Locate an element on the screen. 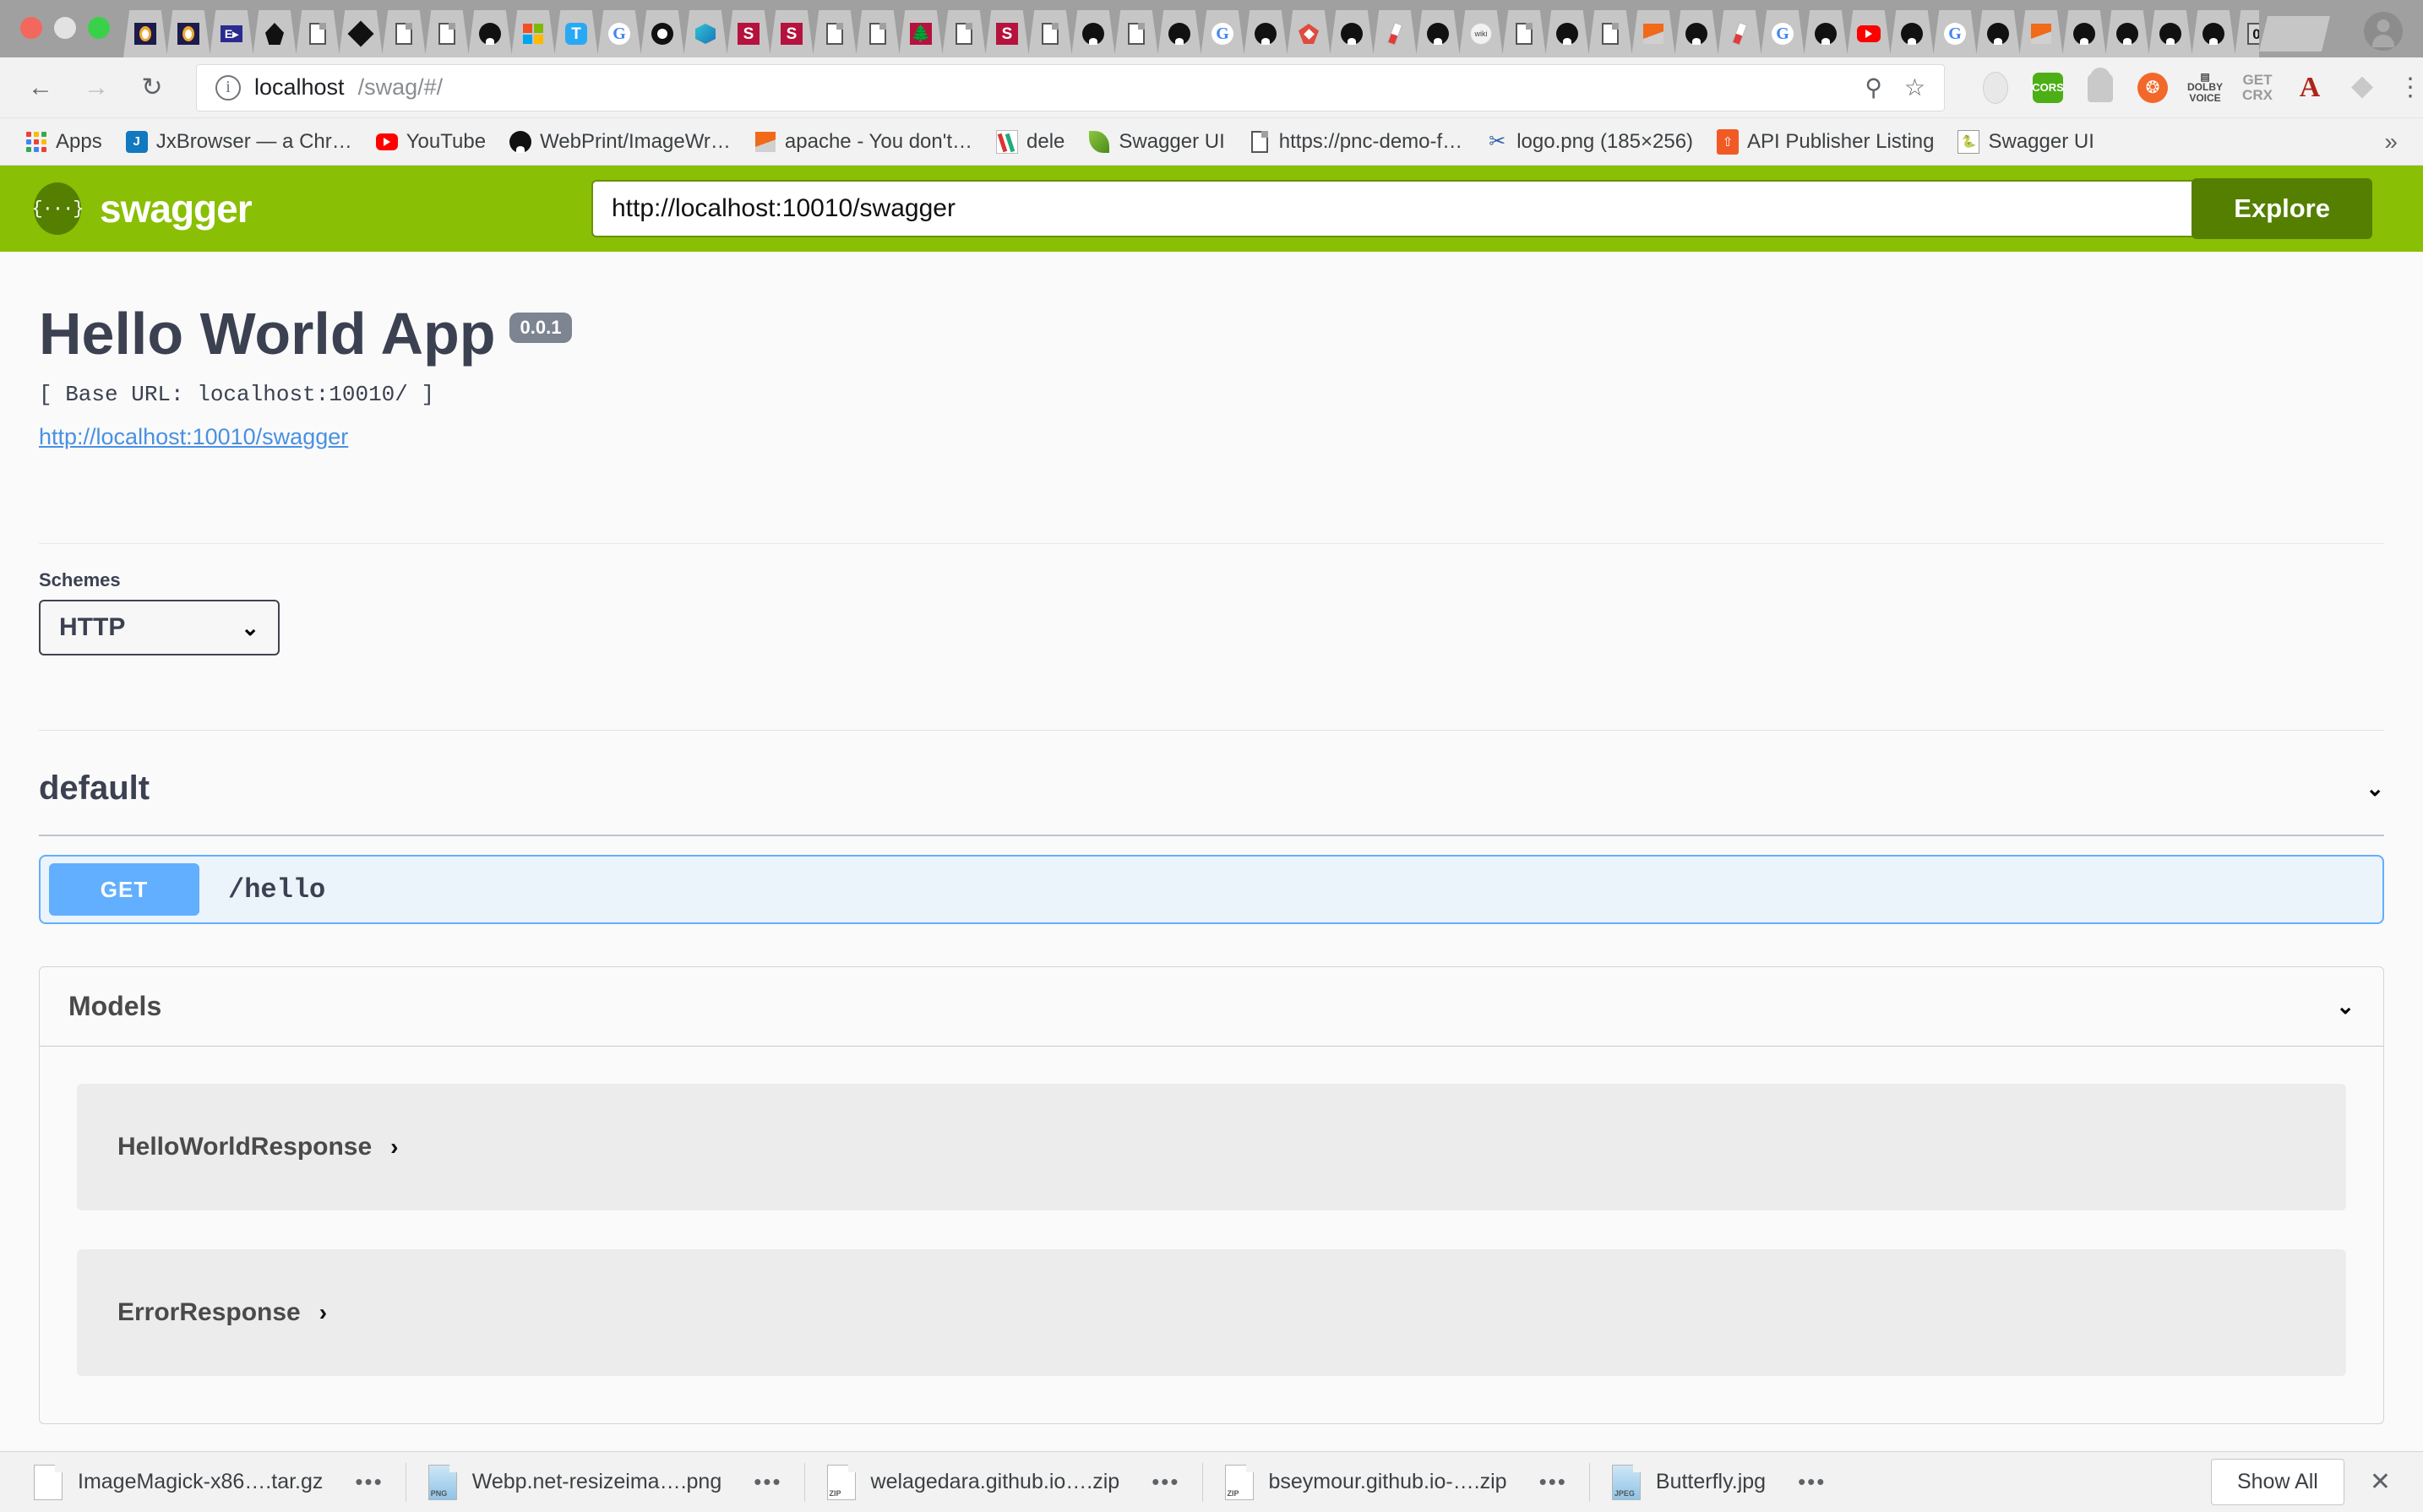 This screenshot has height=1512, width=2423. back-button: ← is located at coordinates (40, 88).